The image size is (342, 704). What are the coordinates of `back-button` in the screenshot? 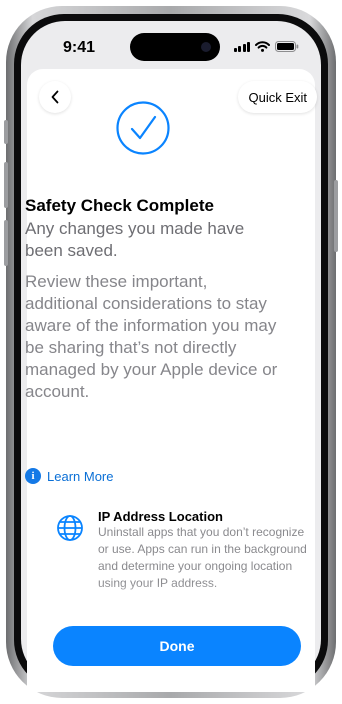 It's located at (55, 97).